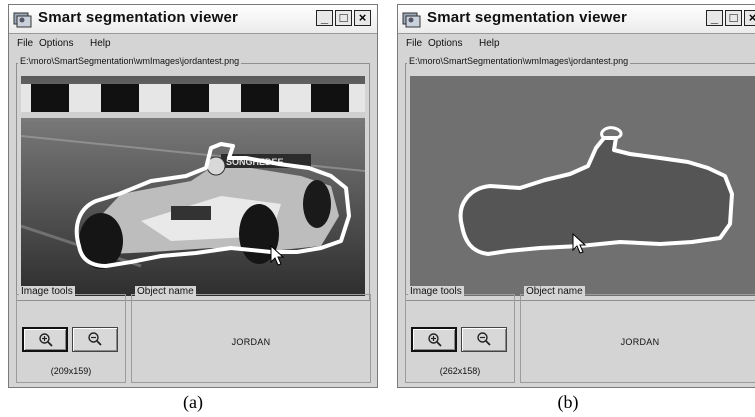 This screenshot has height=417, width=755. Describe the element at coordinates (193, 101) in the screenshot. I see `barrier-stripes` at that location.